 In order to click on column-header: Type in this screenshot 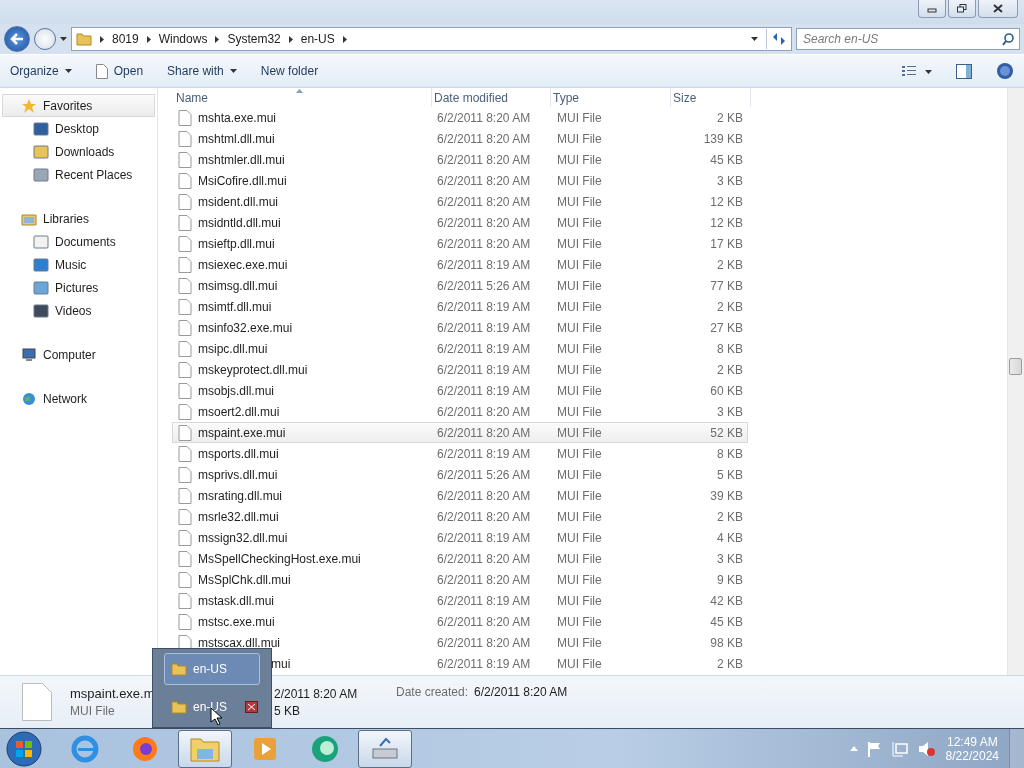, I will do `click(611, 97)`.